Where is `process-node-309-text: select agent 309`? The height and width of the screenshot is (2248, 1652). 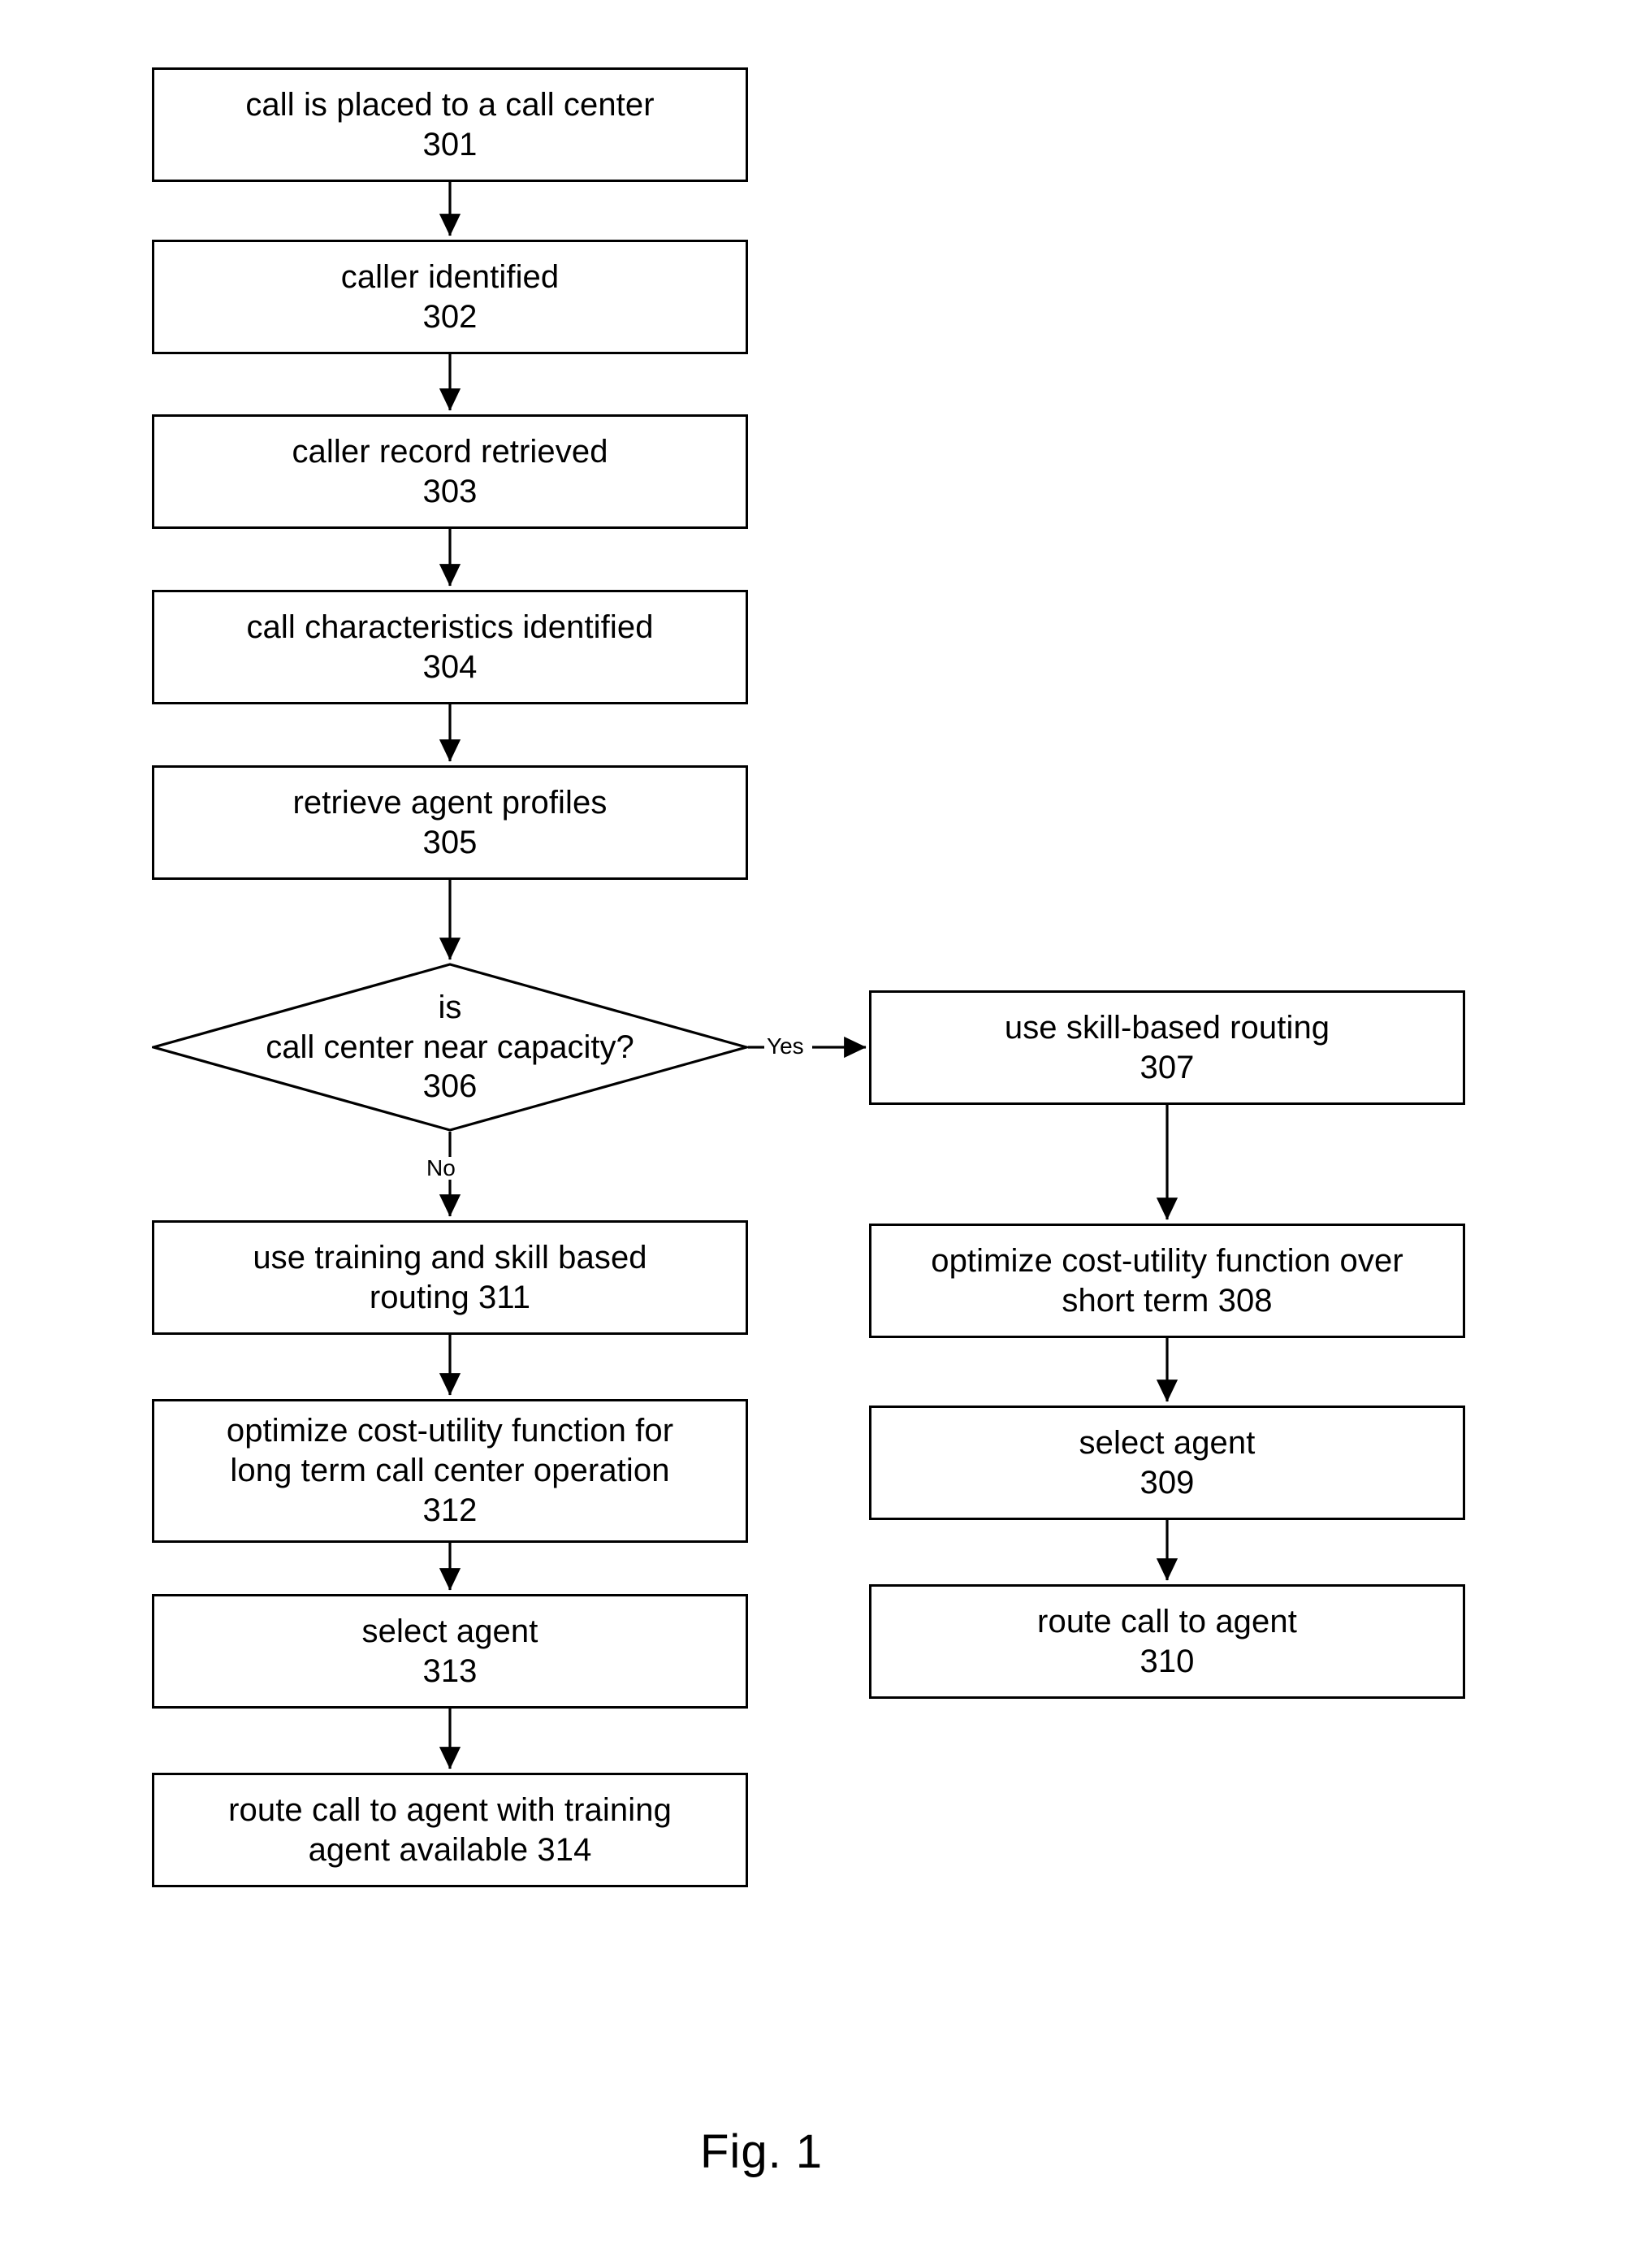 process-node-309-text: select agent 309 is located at coordinates (1167, 1462).